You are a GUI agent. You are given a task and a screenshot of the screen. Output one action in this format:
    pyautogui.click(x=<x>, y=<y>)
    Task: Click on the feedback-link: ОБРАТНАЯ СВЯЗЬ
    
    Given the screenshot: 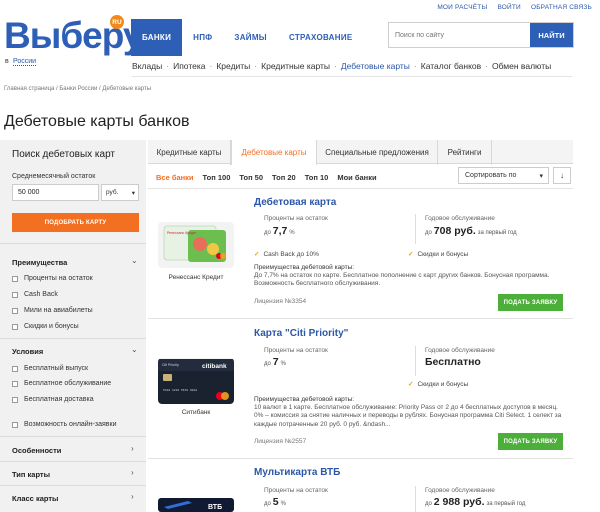 What is the action you would take?
    pyautogui.click(x=561, y=7)
    